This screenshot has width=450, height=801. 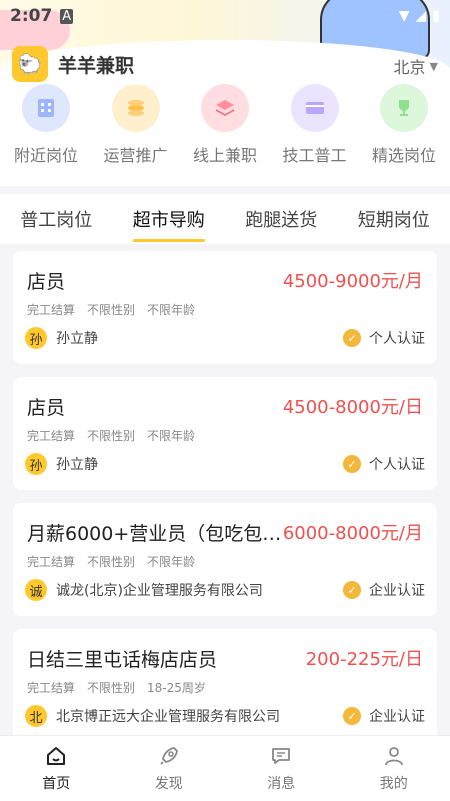 I want to click on app-title: 羊羊兼职, so click(x=96, y=65).